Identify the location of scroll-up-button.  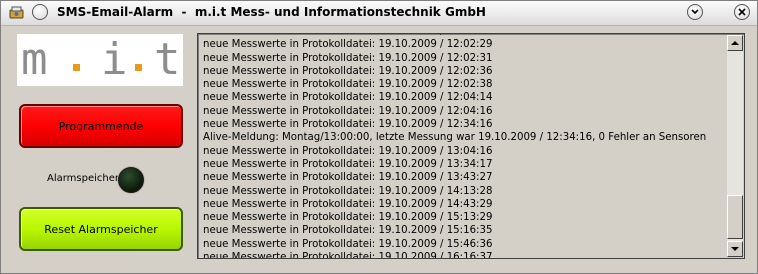
(735, 43).